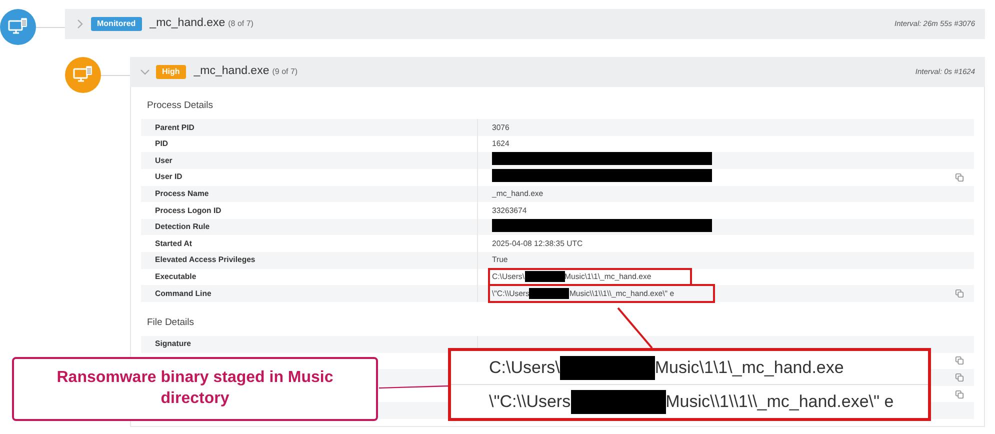 The width and height of the screenshot is (995, 434). I want to click on chevron-right-icon, so click(80, 24).